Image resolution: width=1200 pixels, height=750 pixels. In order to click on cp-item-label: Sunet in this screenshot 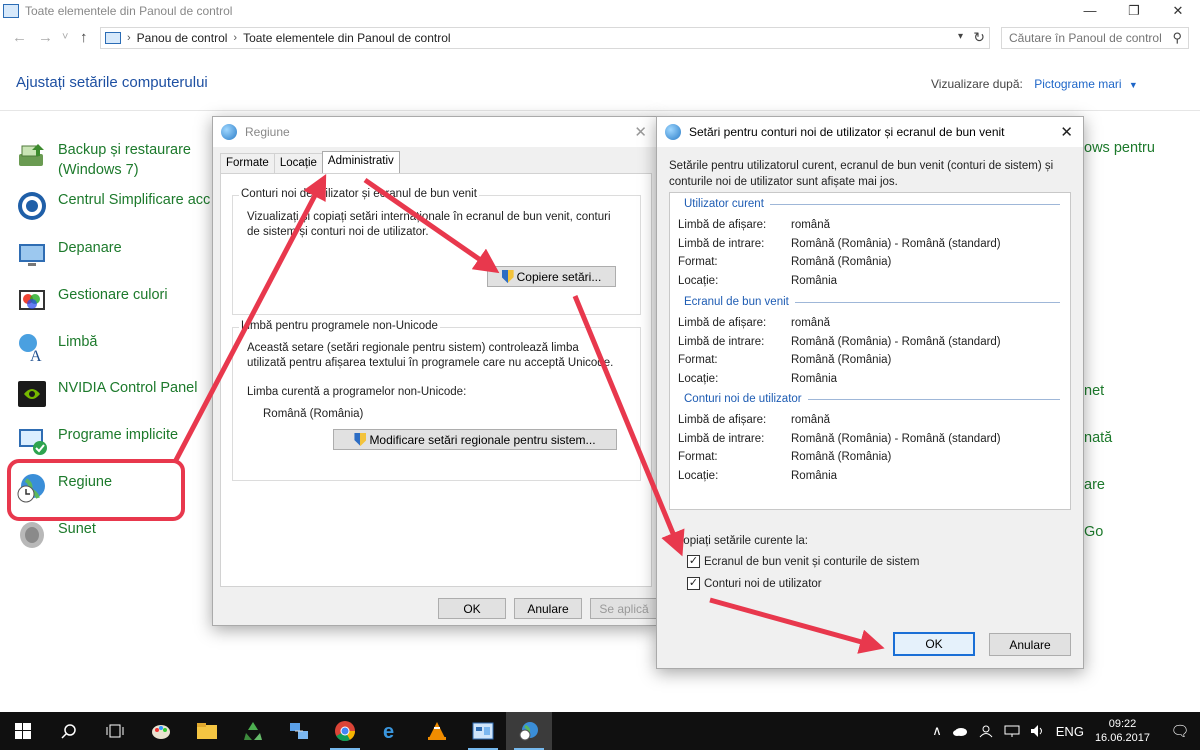, I will do `click(77, 529)`.